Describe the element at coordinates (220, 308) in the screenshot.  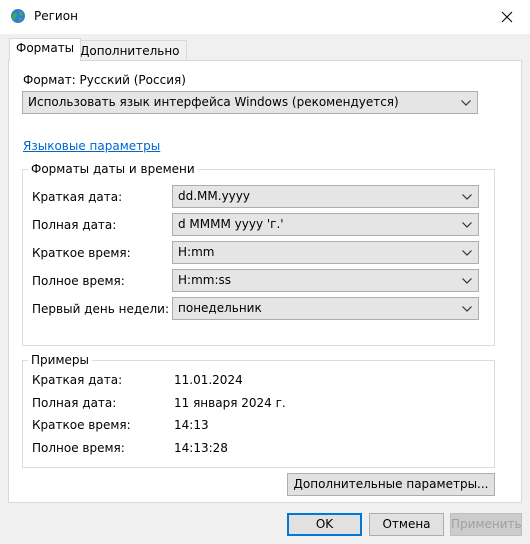
I see `first-day-value: понедельник` at that location.